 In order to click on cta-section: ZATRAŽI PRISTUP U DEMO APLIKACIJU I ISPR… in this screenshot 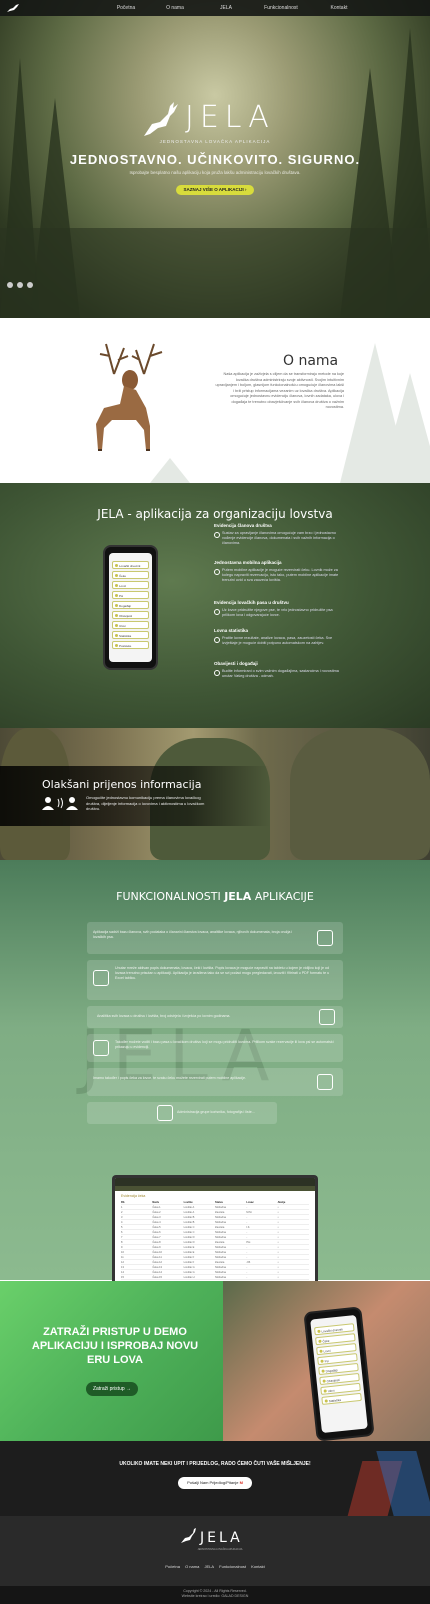, I will do `click(215, 1361)`.